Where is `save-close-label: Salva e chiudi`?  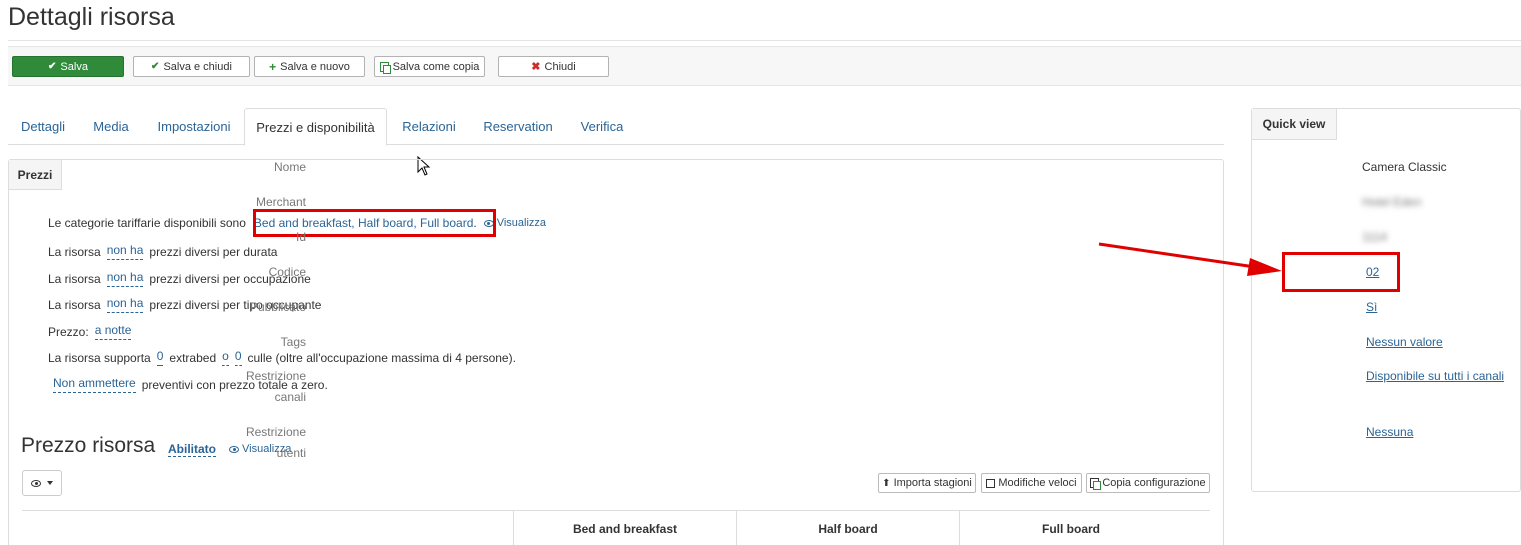 save-close-label: Salva e chiudi is located at coordinates (197, 66).